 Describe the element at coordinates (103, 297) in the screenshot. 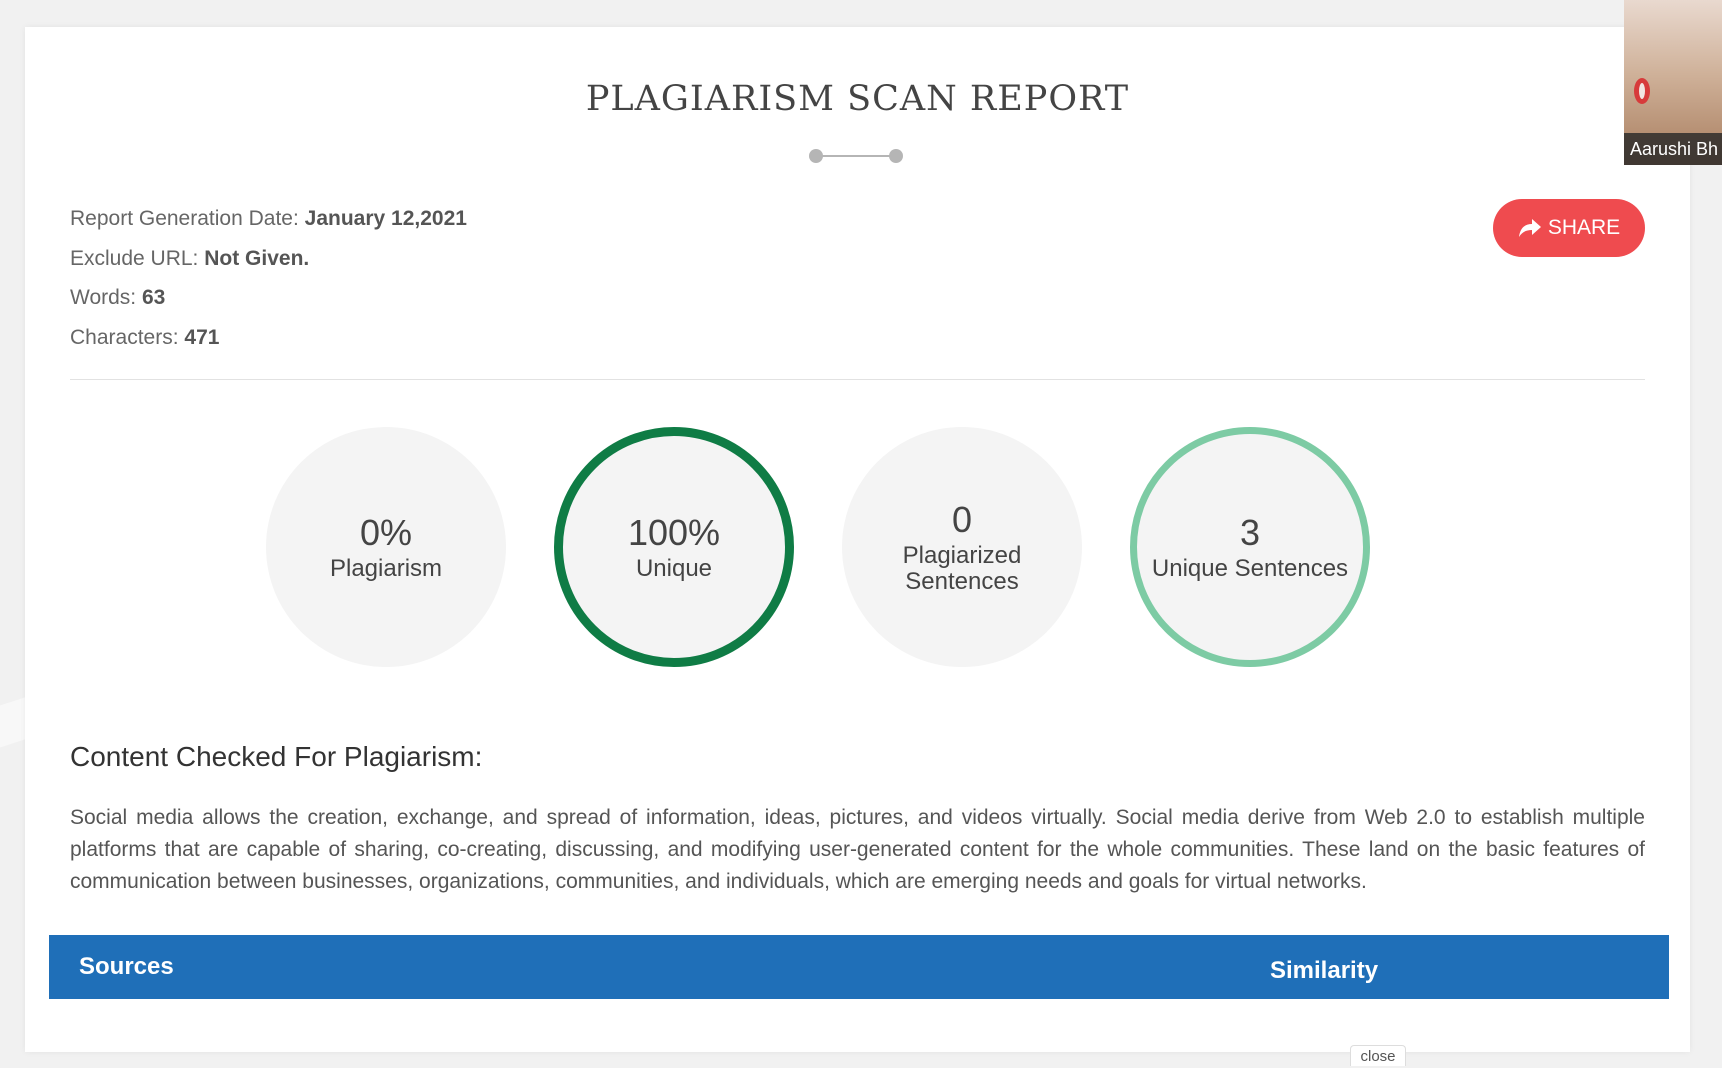

I see `meta-label: Words:` at that location.